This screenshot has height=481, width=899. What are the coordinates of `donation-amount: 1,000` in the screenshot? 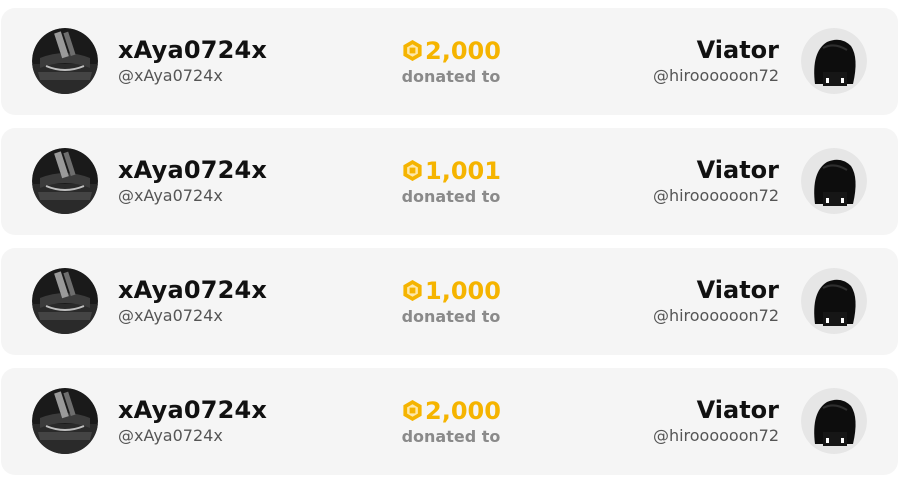 It's located at (451, 291).